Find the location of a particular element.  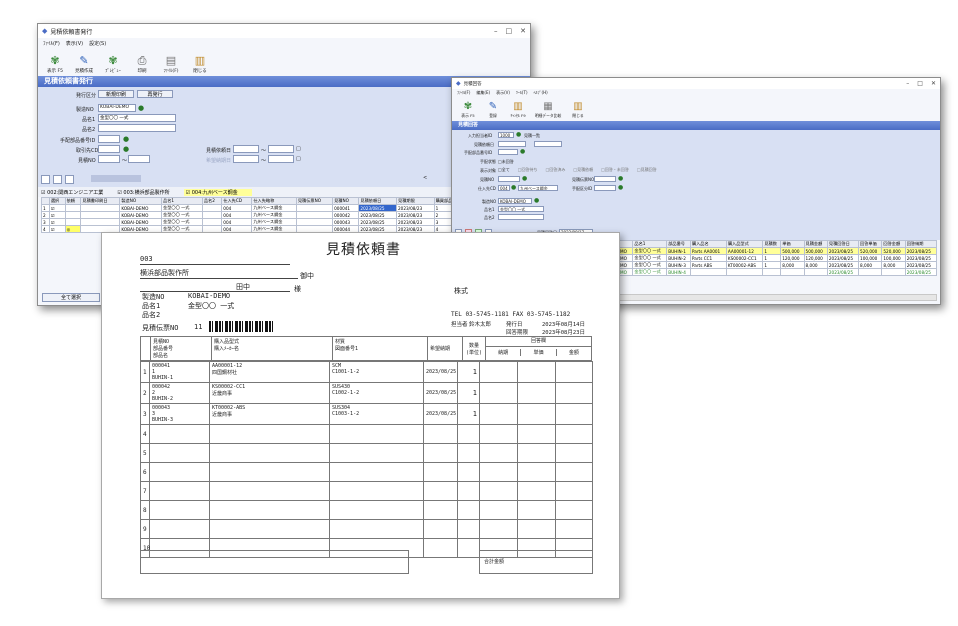

create-icon: ✎ is located at coordinates (84, 60).